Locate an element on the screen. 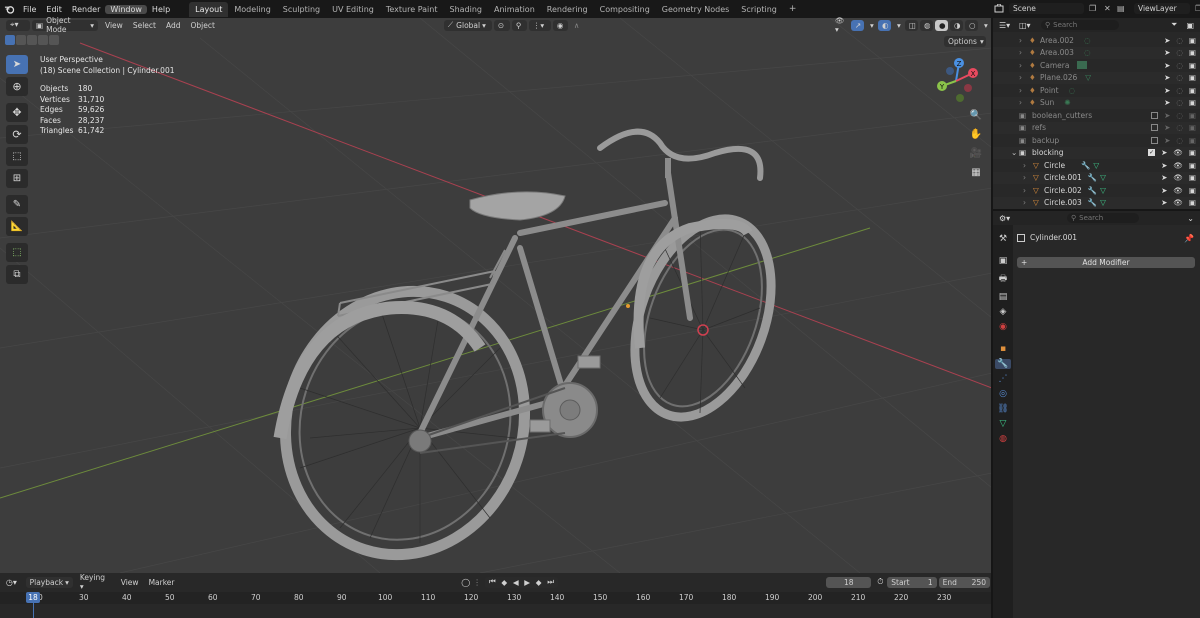 The height and width of the screenshot is (618, 1200). playhead: 18 is located at coordinates (33, 597).